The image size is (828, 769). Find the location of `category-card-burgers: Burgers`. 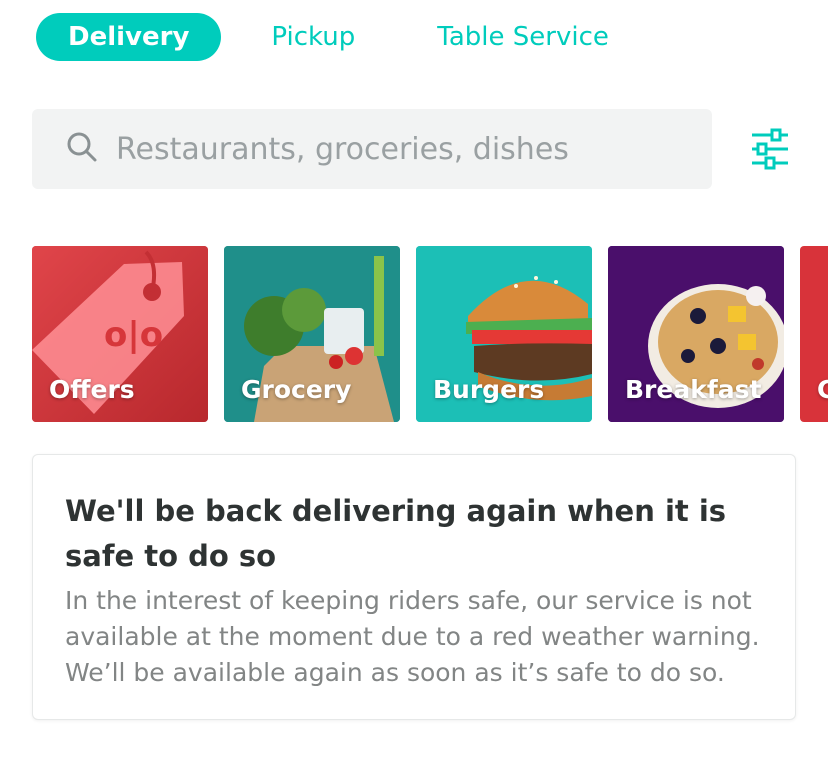

category-card-burgers: Burgers is located at coordinates (504, 334).